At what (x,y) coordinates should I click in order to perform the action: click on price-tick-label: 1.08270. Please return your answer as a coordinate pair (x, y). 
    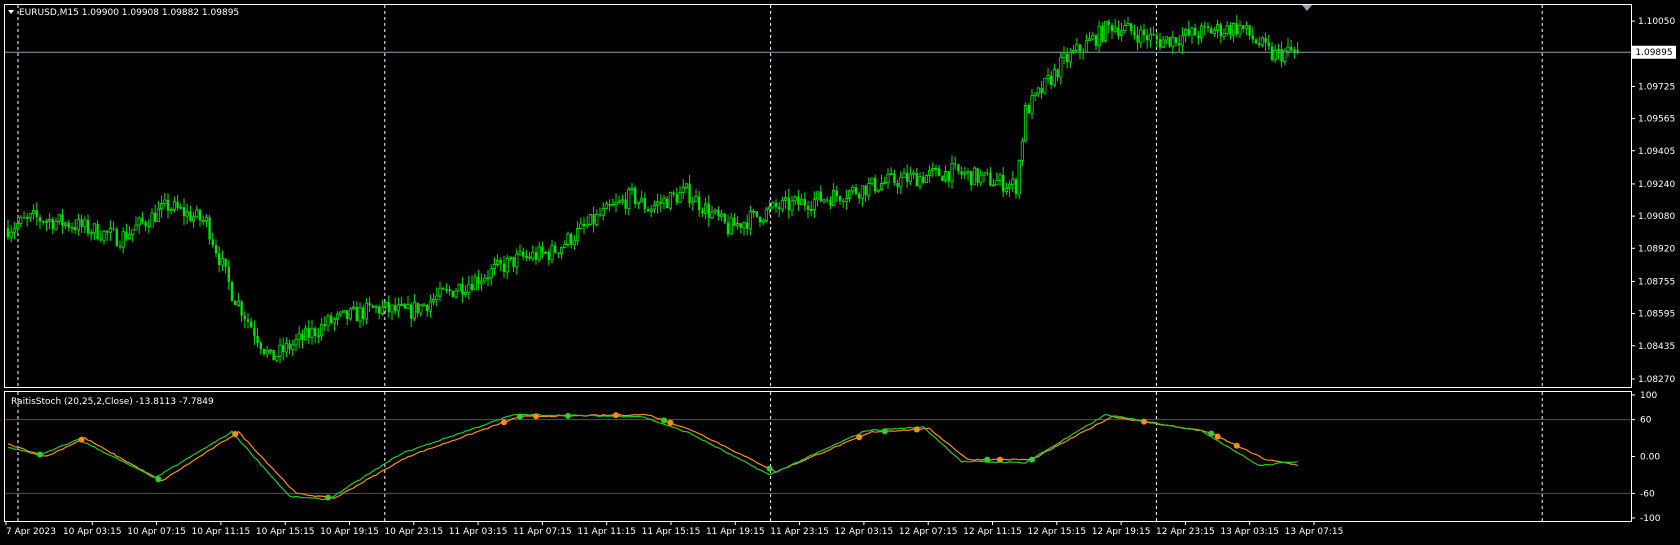
    Looking at the image, I should click on (1656, 380).